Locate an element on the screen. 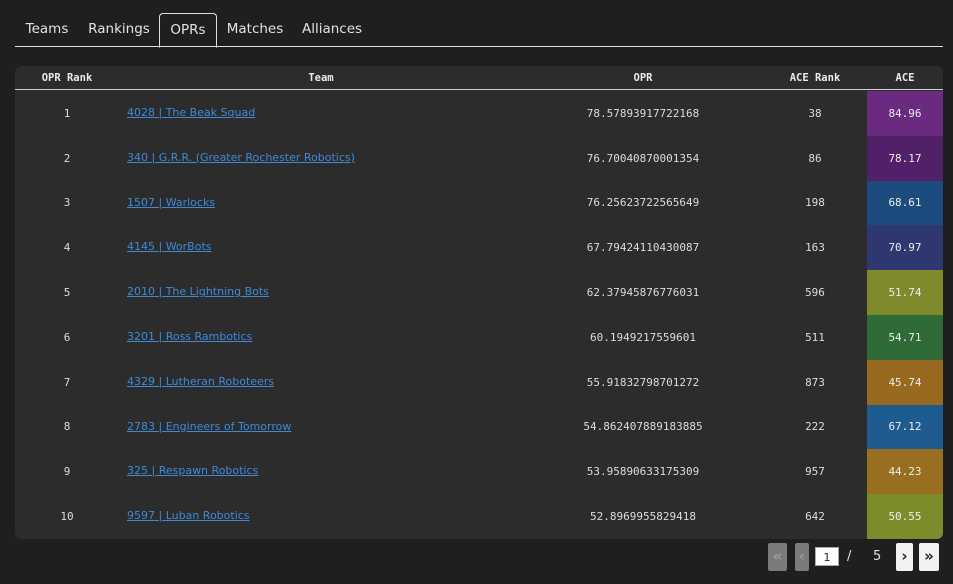 The height and width of the screenshot is (584, 953). team-link: 1507 | Warlocks is located at coordinates (171, 202).